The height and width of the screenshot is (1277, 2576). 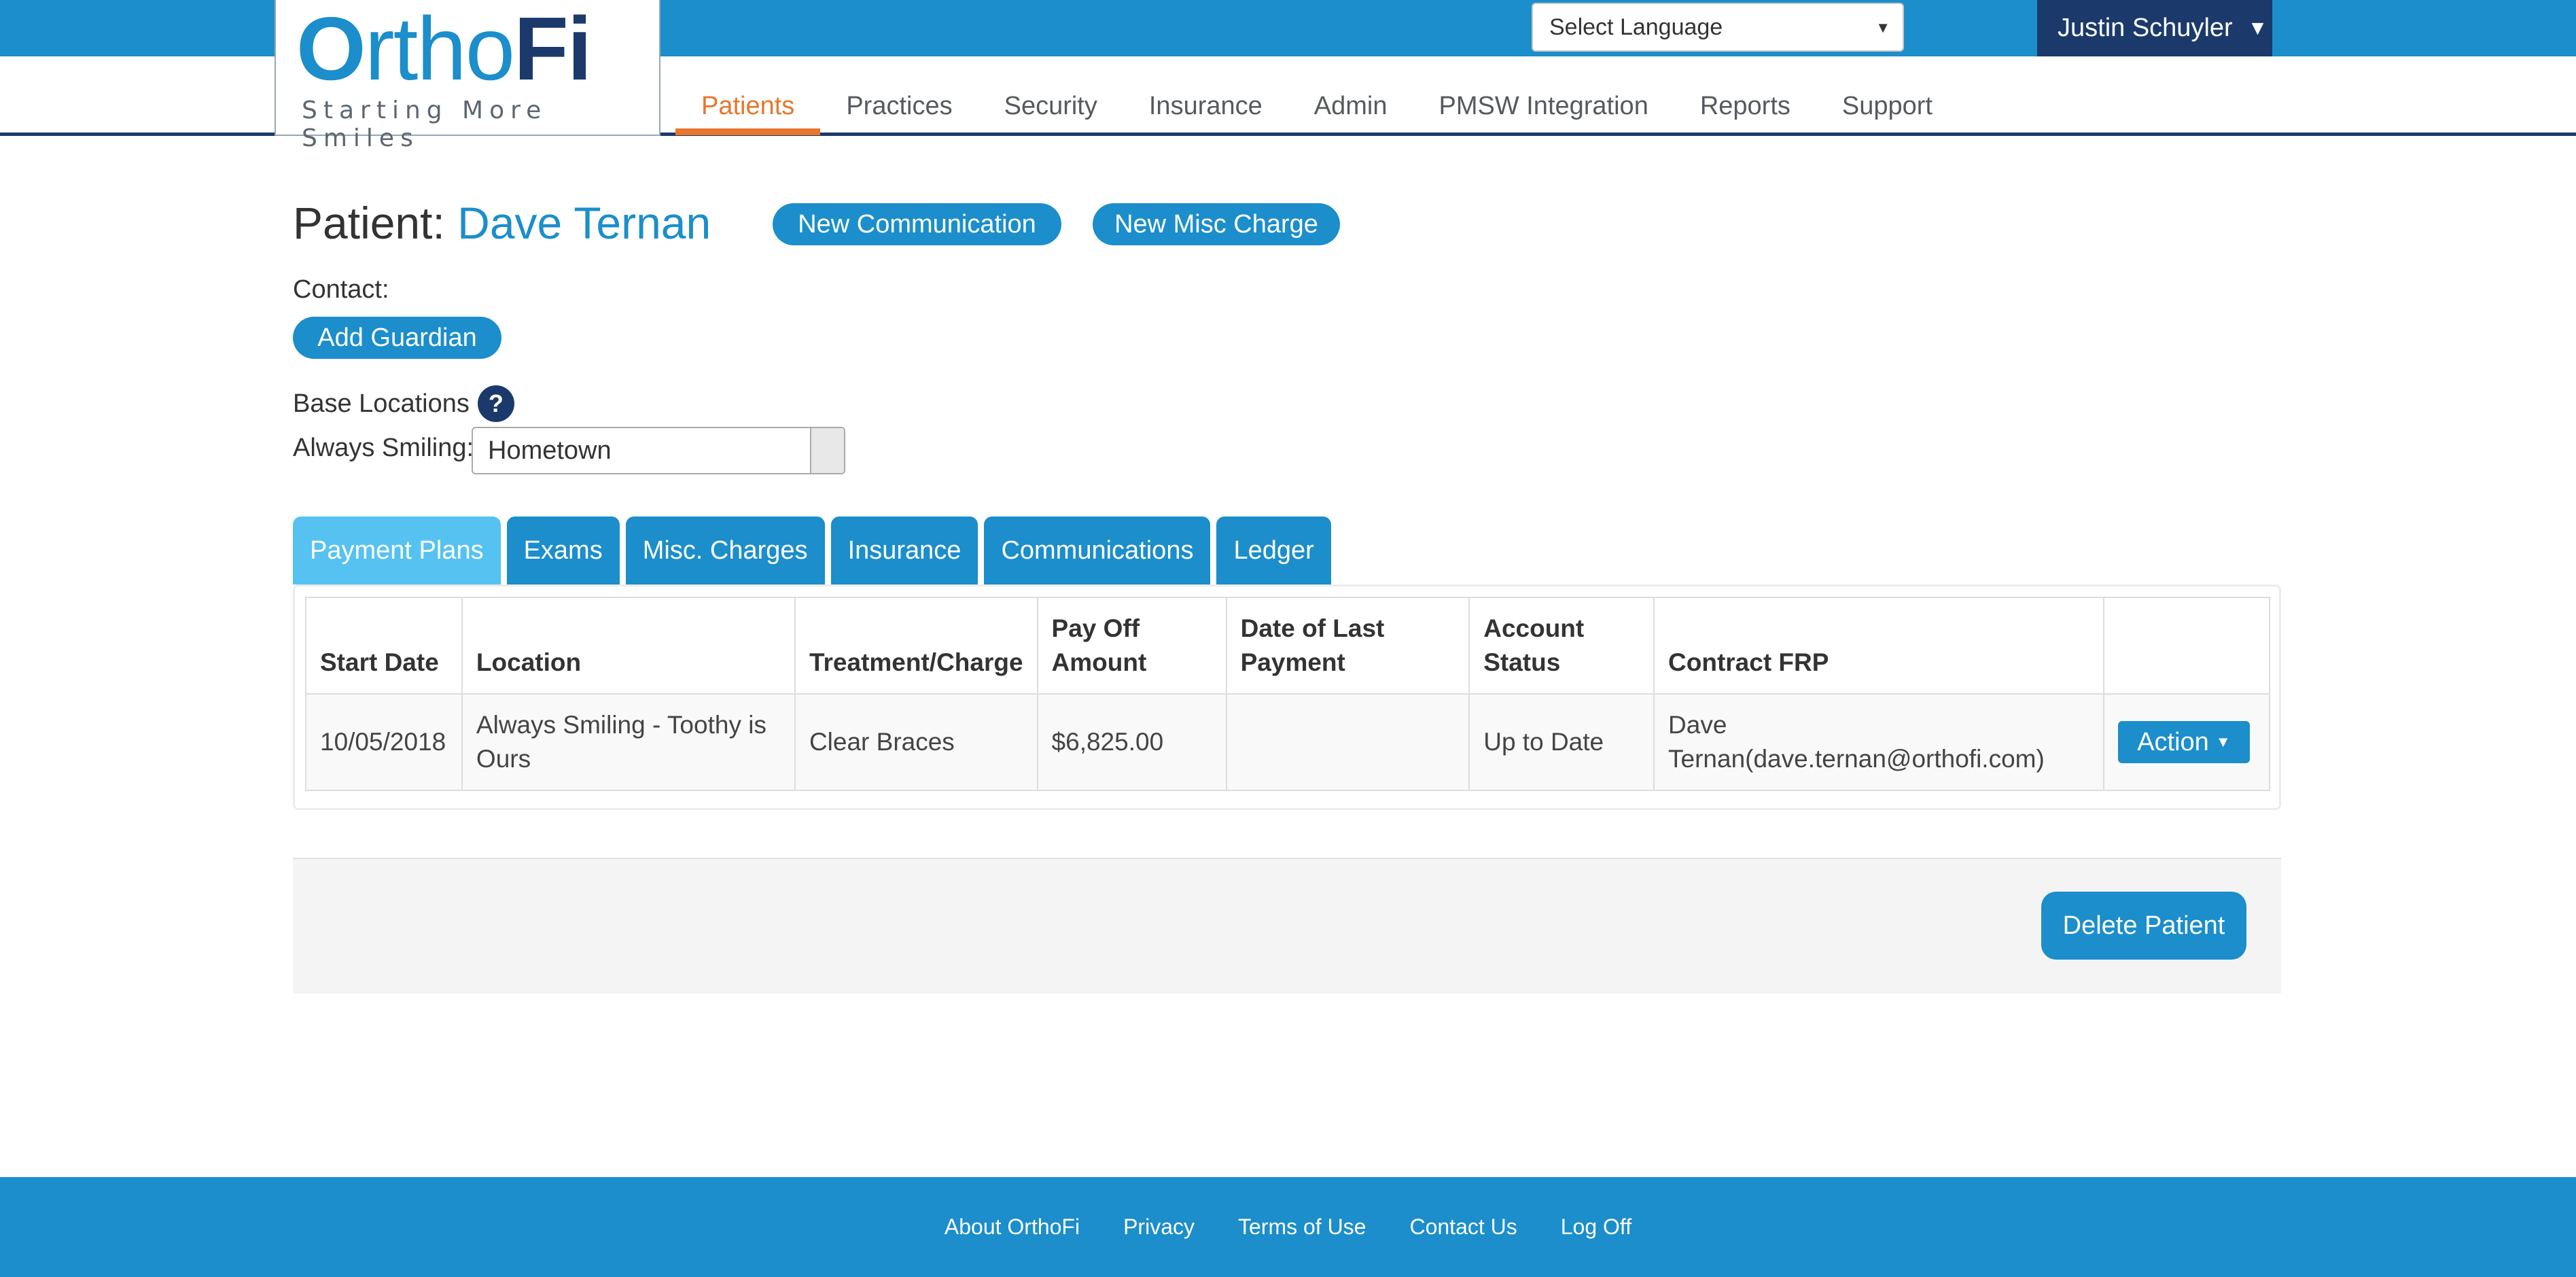 I want to click on column-header-start-date: Start Date, so click(x=384, y=646).